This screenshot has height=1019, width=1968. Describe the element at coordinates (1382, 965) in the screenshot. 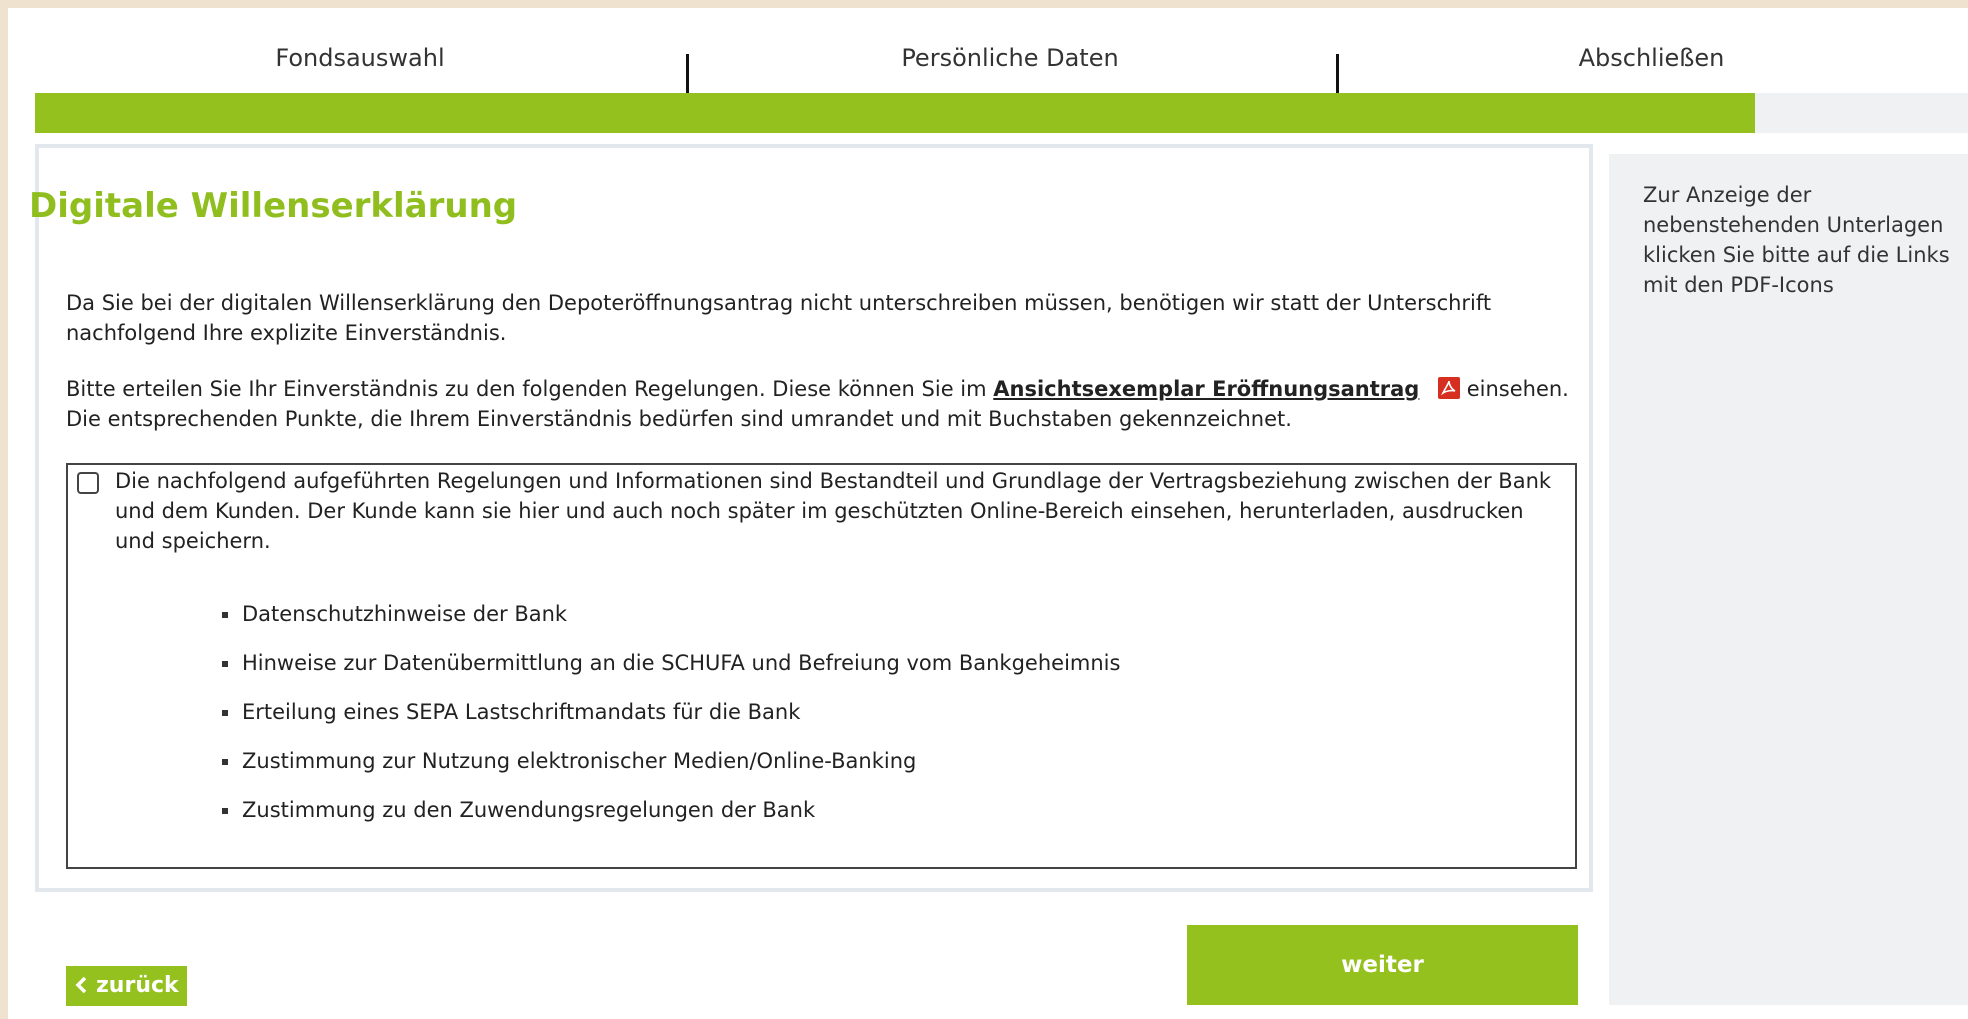

I see `next-button: weiter` at that location.